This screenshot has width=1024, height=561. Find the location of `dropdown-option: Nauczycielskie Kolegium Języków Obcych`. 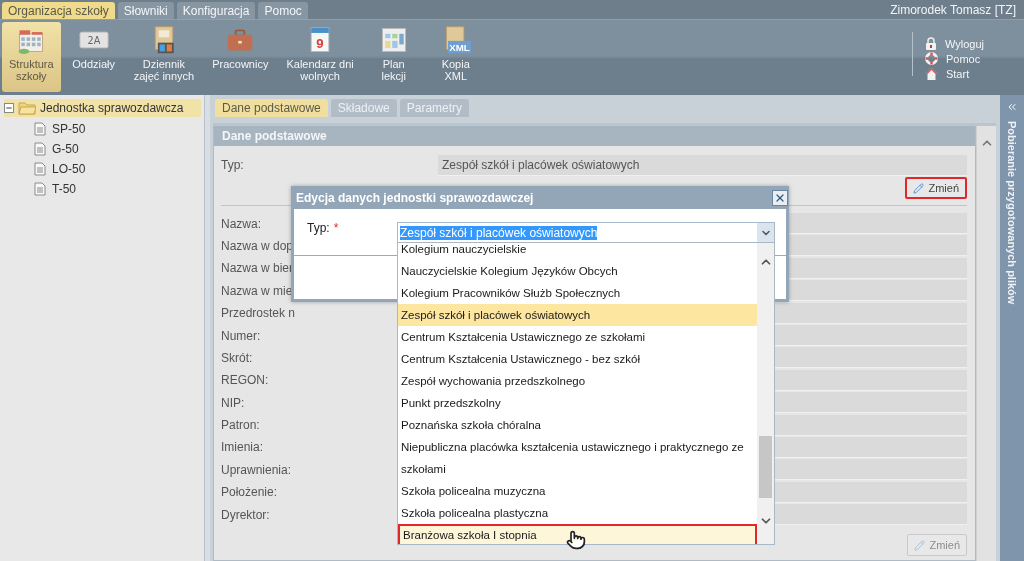

dropdown-option: Nauczycielskie Kolegium Języków Obcych is located at coordinates (577, 271).